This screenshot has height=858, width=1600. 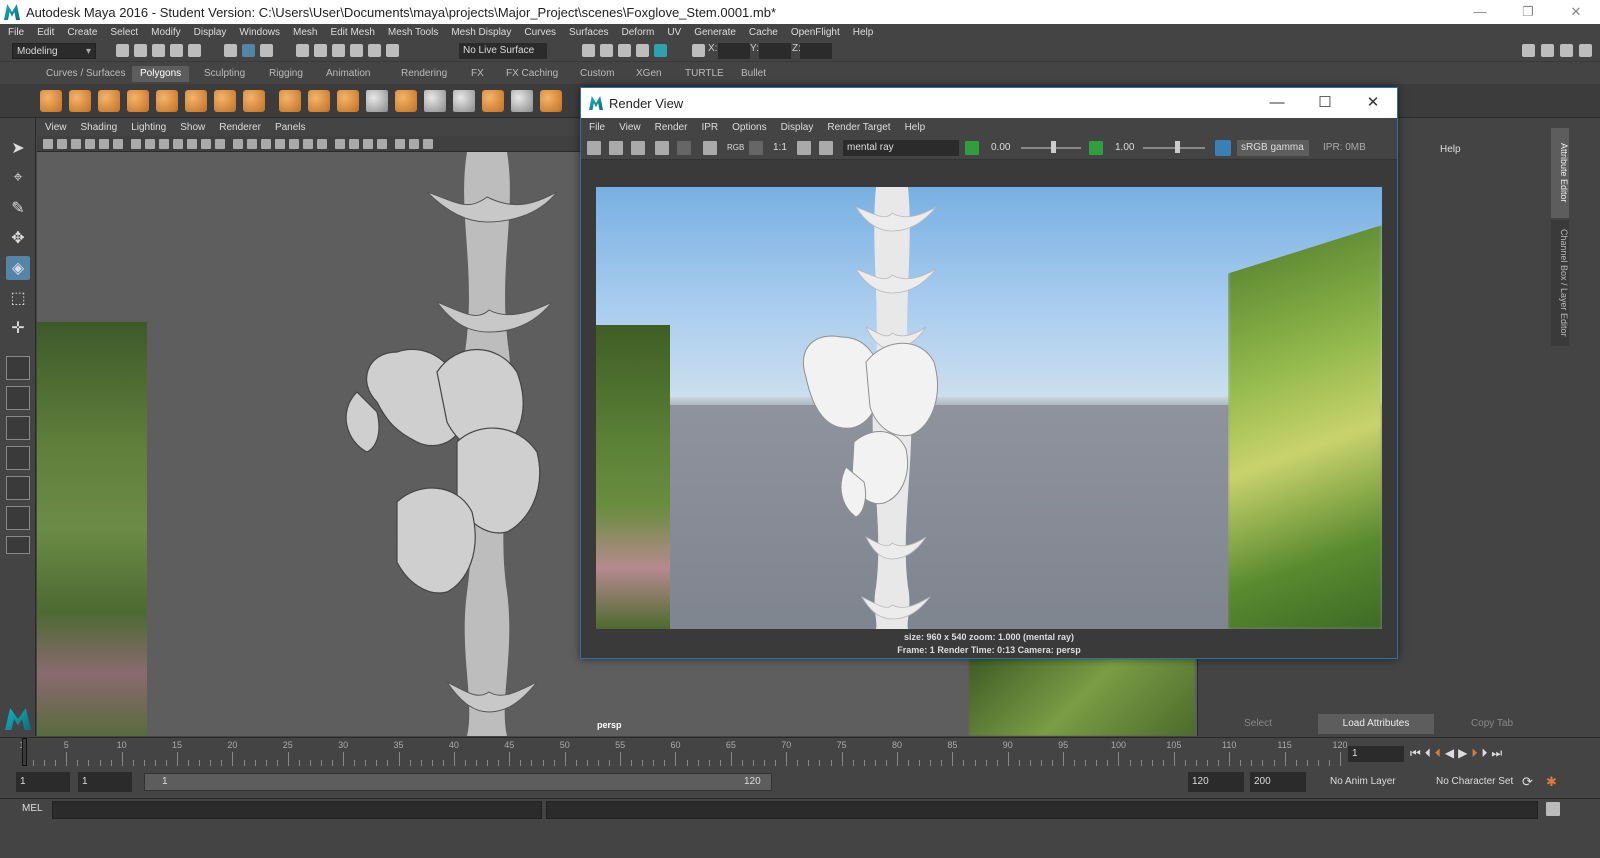 What do you see at coordinates (164, 144) in the screenshot?
I see `resolution-gate-icon` at bounding box center [164, 144].